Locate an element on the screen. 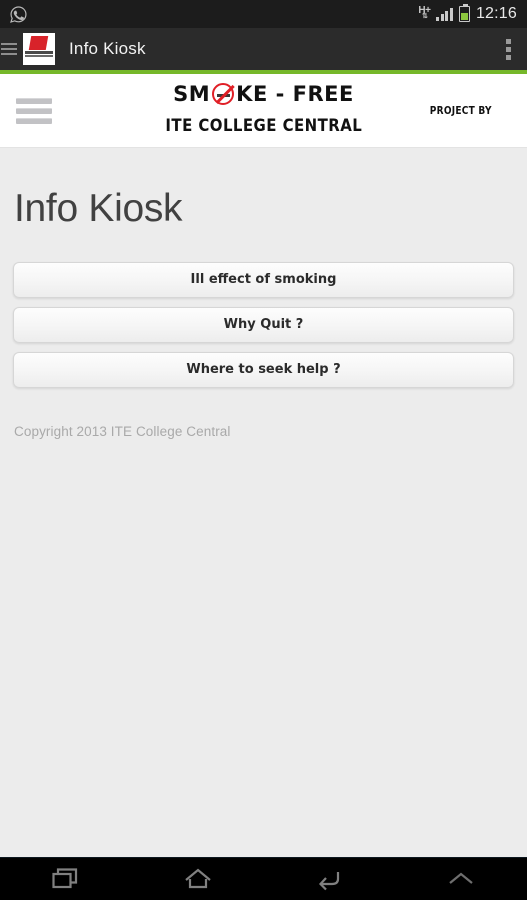 This screenshot has width=527, height=900. back-icon is located at coordinates (330, 879).